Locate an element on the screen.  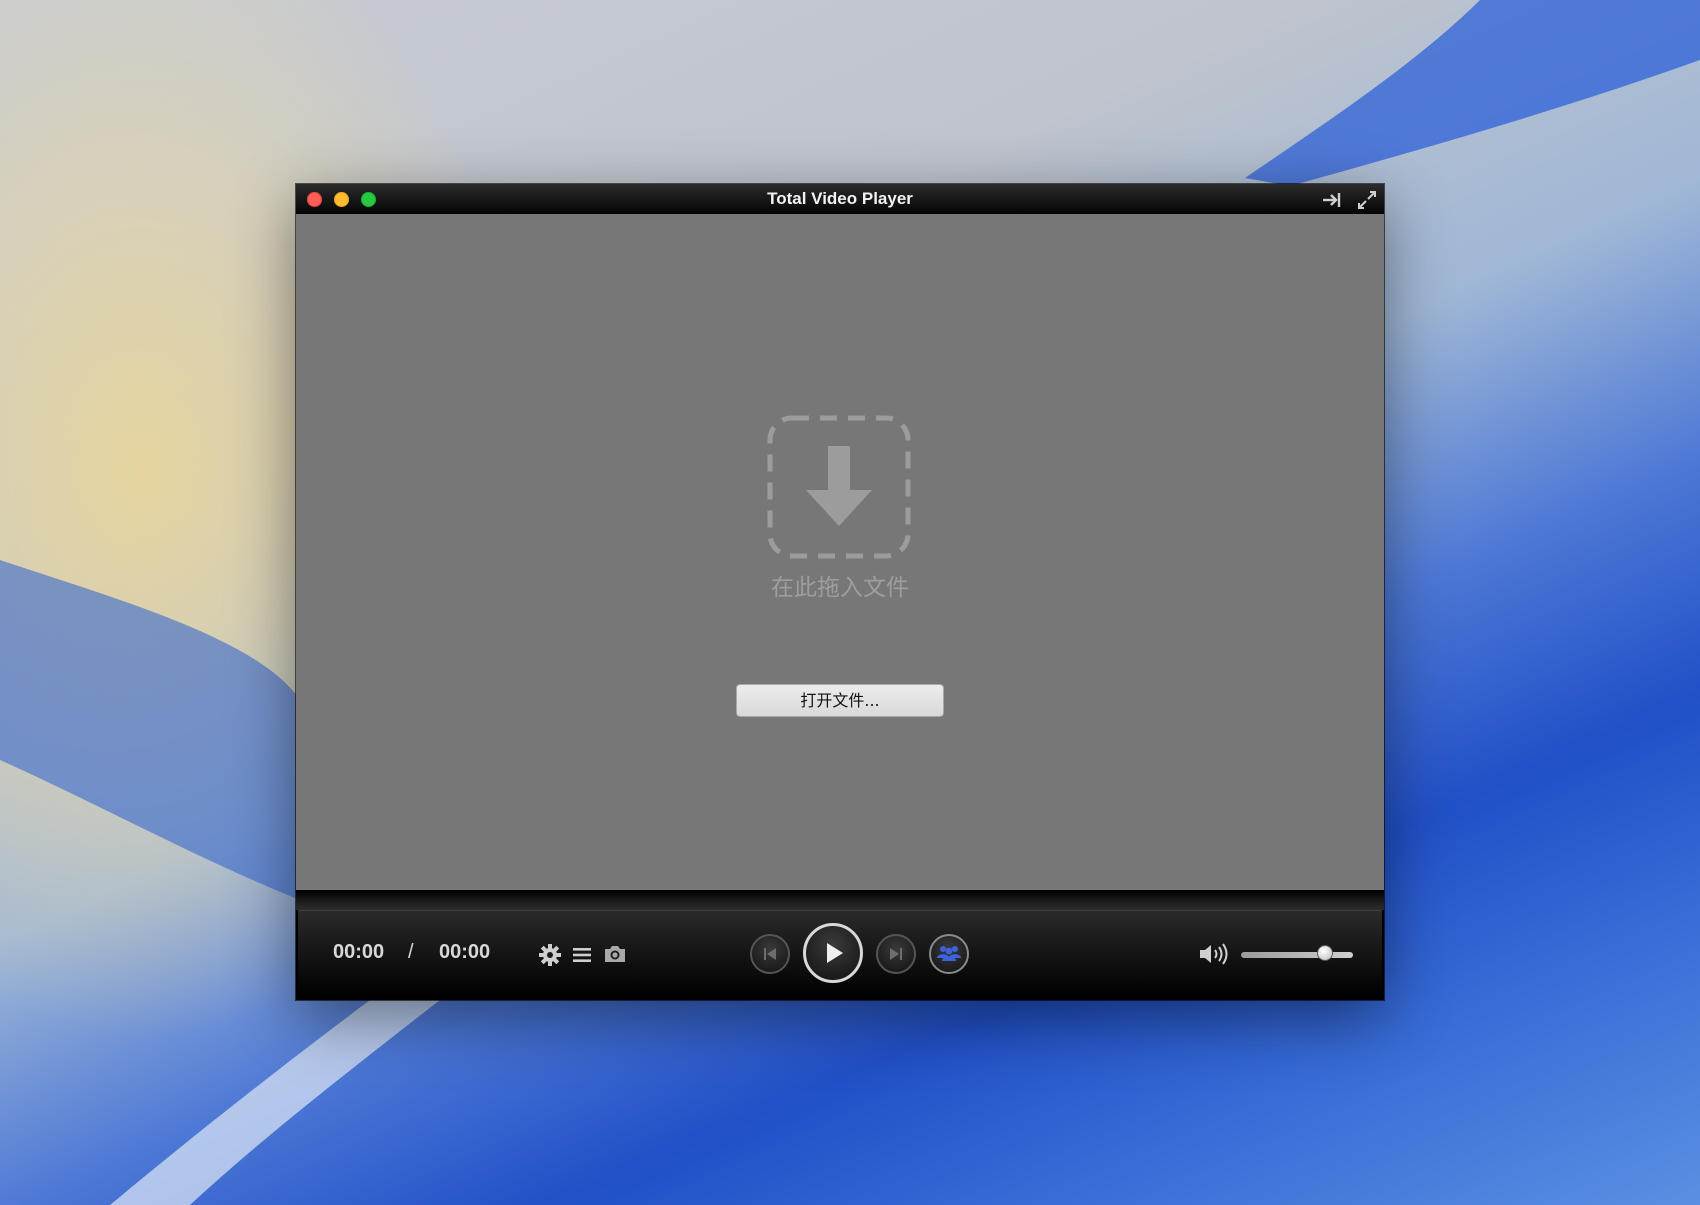
window-title: Total Video Player is located at coordinates (840, 198).